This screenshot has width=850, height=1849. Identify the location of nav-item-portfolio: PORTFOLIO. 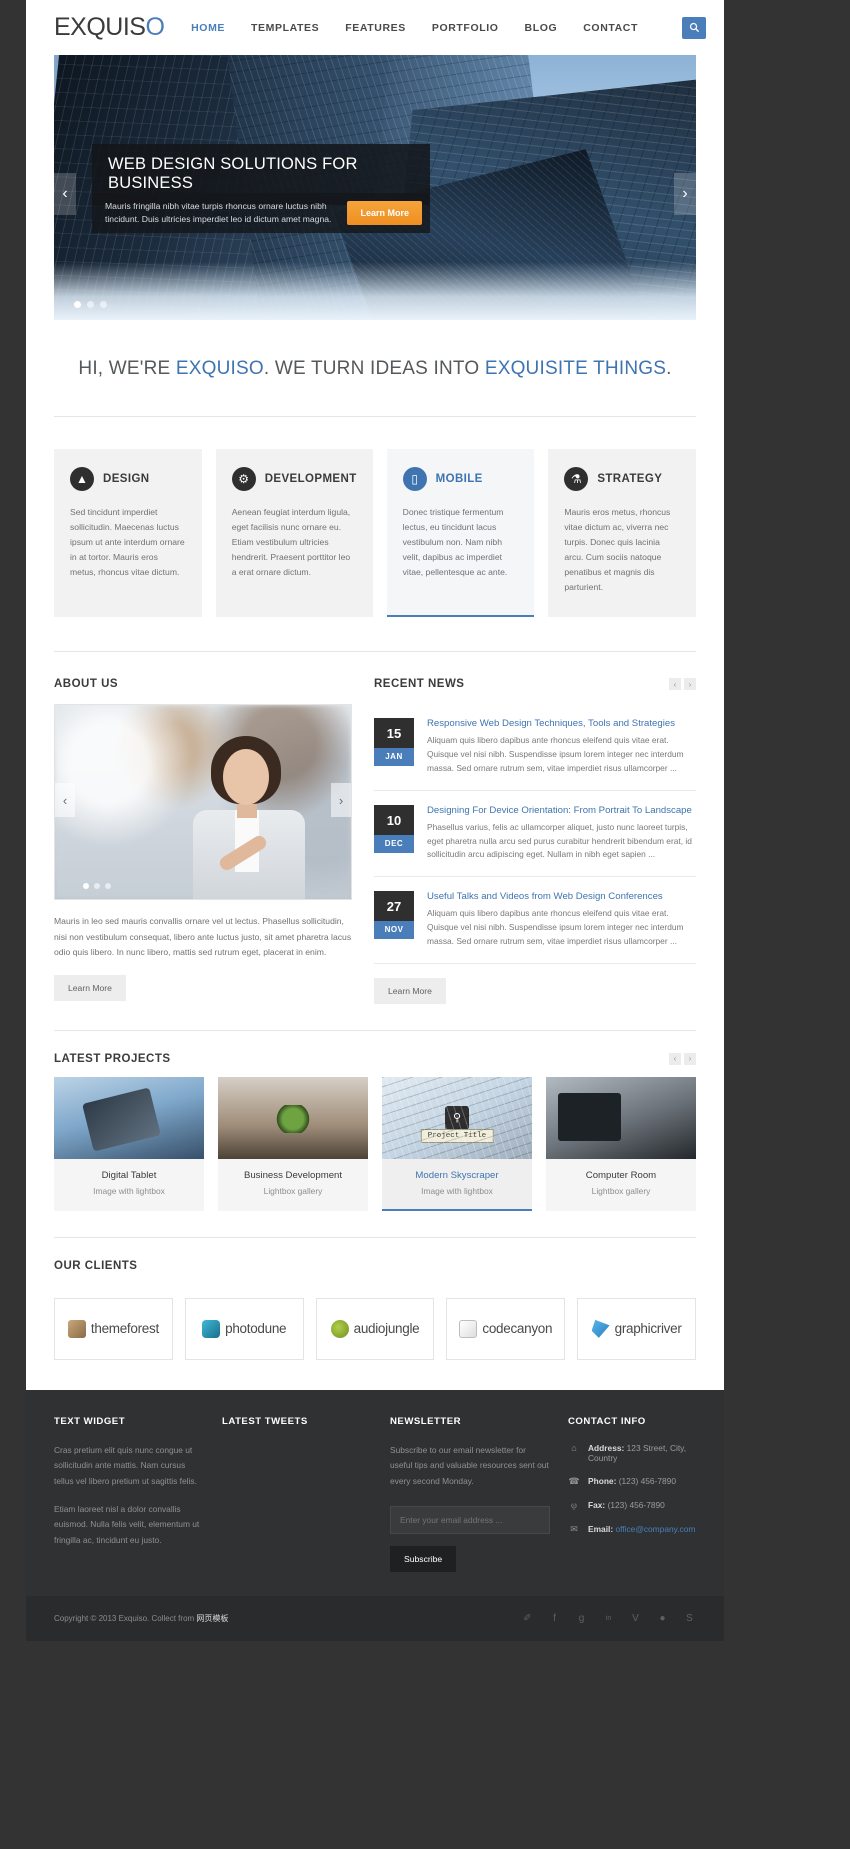
(465, 28).